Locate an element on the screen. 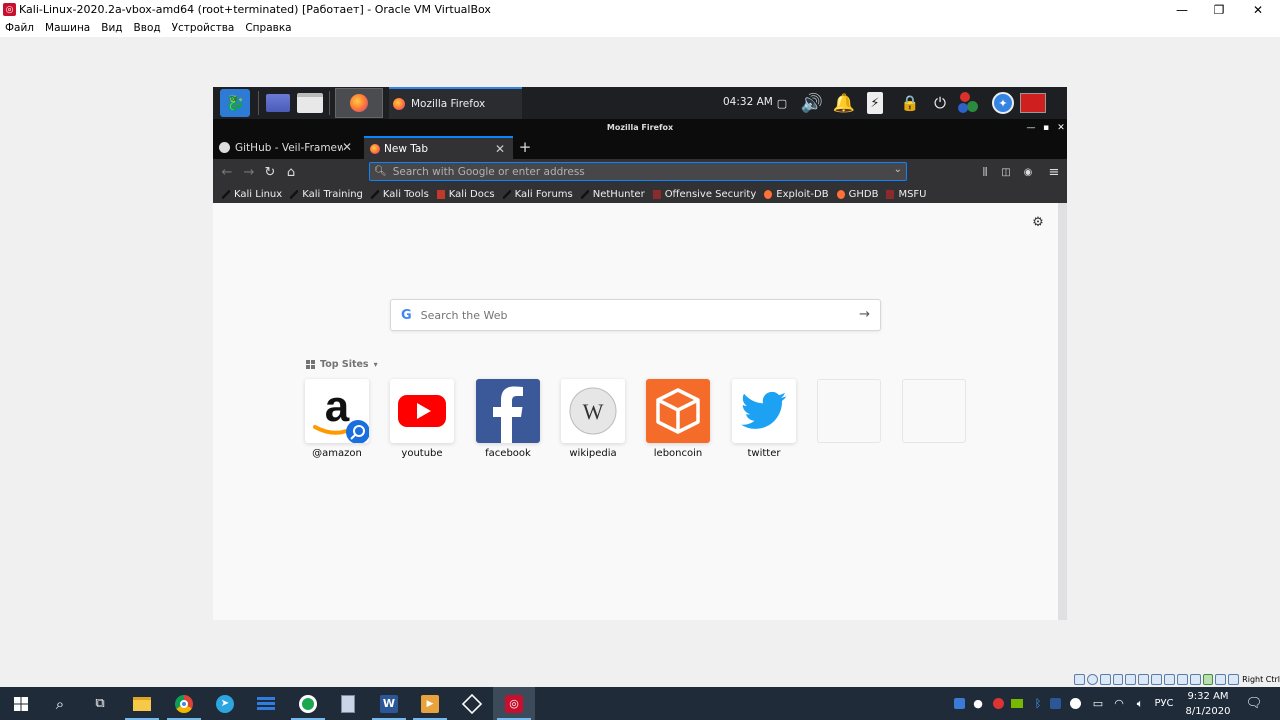 The image size is (1280, 720). minimize-button: — is located at coordinates (1182, 9).